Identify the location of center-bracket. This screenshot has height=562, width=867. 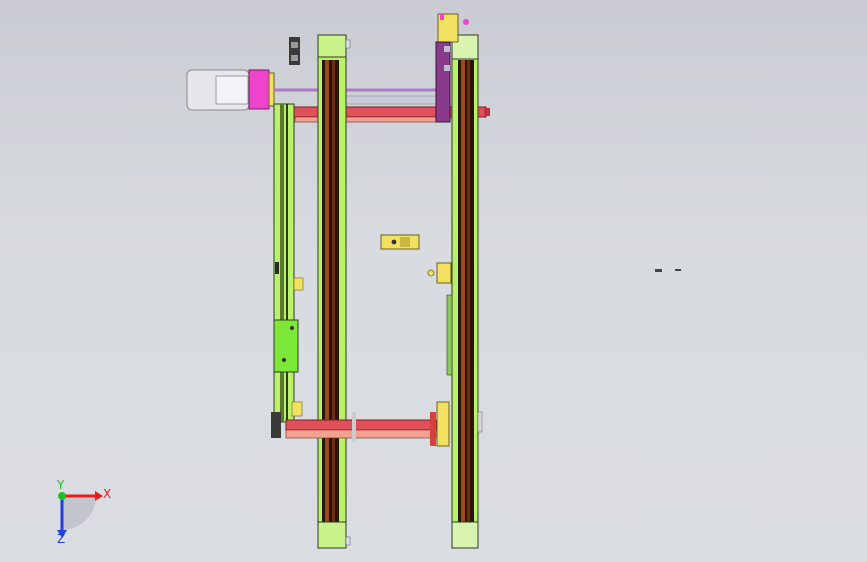
(400, 242).